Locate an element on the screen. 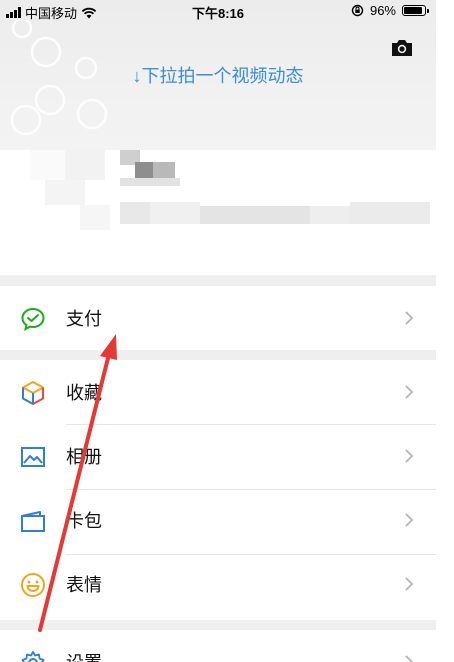  battery-fill is located at coordinates (413, 10).